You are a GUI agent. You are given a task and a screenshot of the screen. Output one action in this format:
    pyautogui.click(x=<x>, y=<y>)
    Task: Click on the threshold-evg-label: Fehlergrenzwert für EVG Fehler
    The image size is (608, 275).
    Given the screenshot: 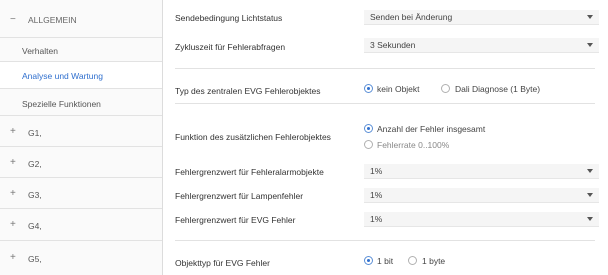 What is the action you would take?
    pyautogui.click(x=235, y=220)
    